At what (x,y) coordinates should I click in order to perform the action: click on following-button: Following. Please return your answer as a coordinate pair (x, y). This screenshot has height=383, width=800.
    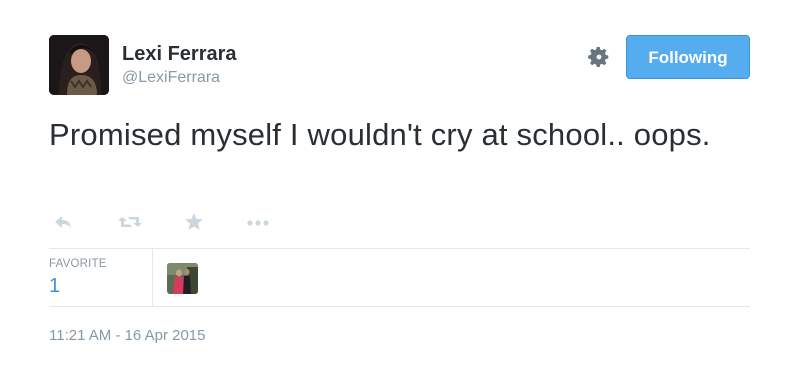
    Looking at the image, I should click on (688, 57).